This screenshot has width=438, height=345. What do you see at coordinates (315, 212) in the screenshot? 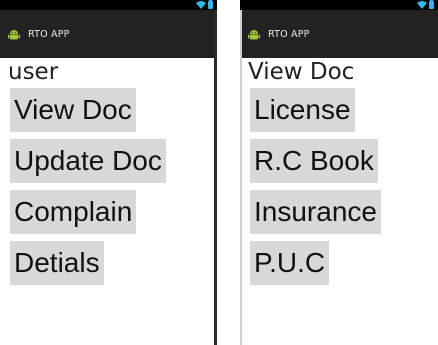
I see `insurance-button: Insurance` at bounding box center [315, 212].